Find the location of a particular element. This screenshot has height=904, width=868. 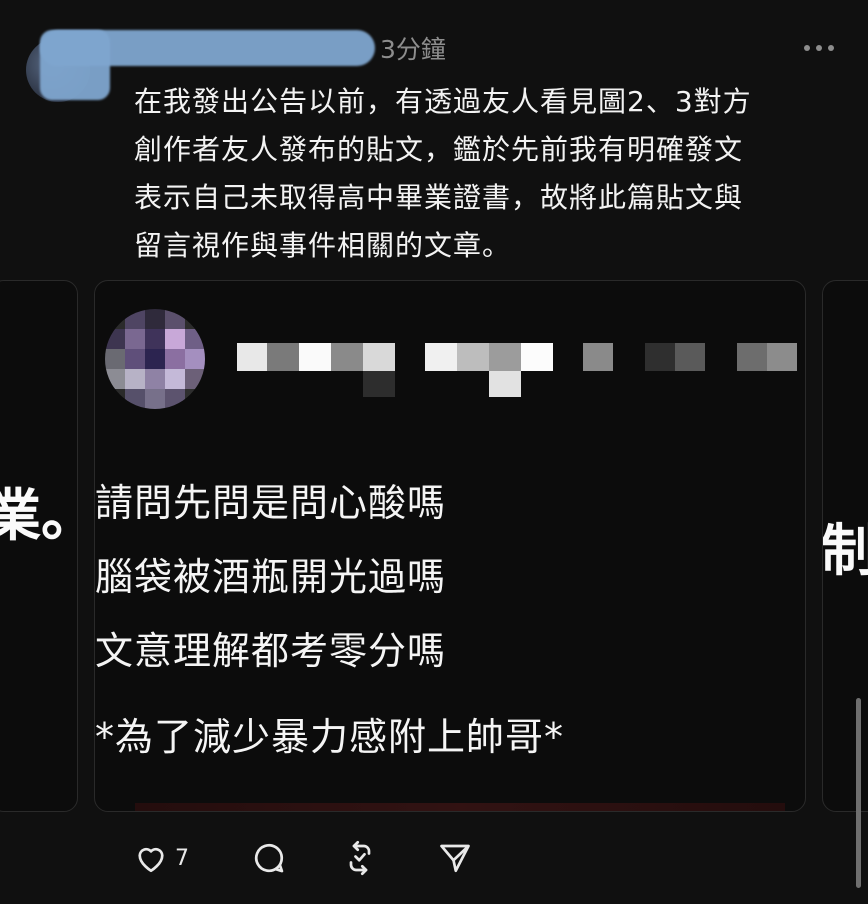

heart-icon is located at coordinates (151, 860).